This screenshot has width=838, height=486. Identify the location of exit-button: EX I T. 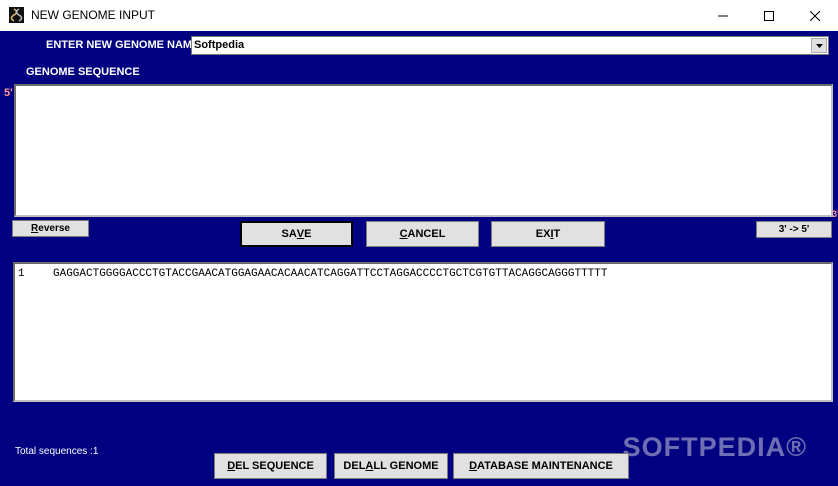
(548, 234).